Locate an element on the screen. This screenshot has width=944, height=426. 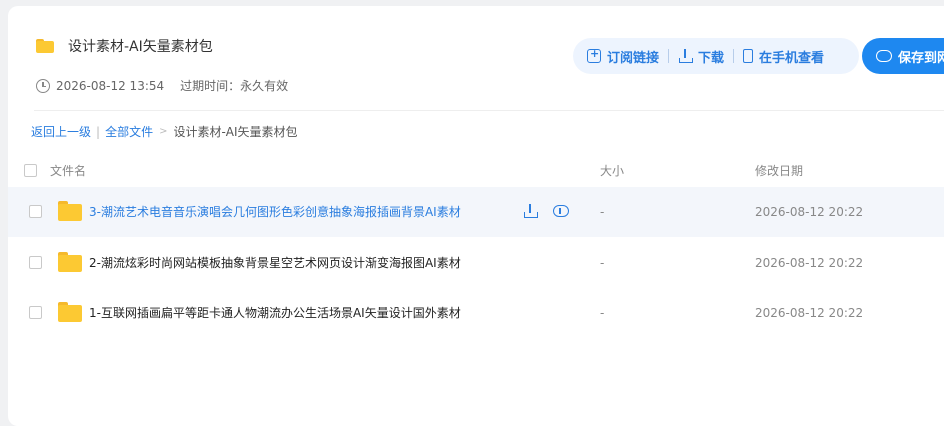
view-on-phone-label: 在手机查看 is located at coordinates (792, 58).